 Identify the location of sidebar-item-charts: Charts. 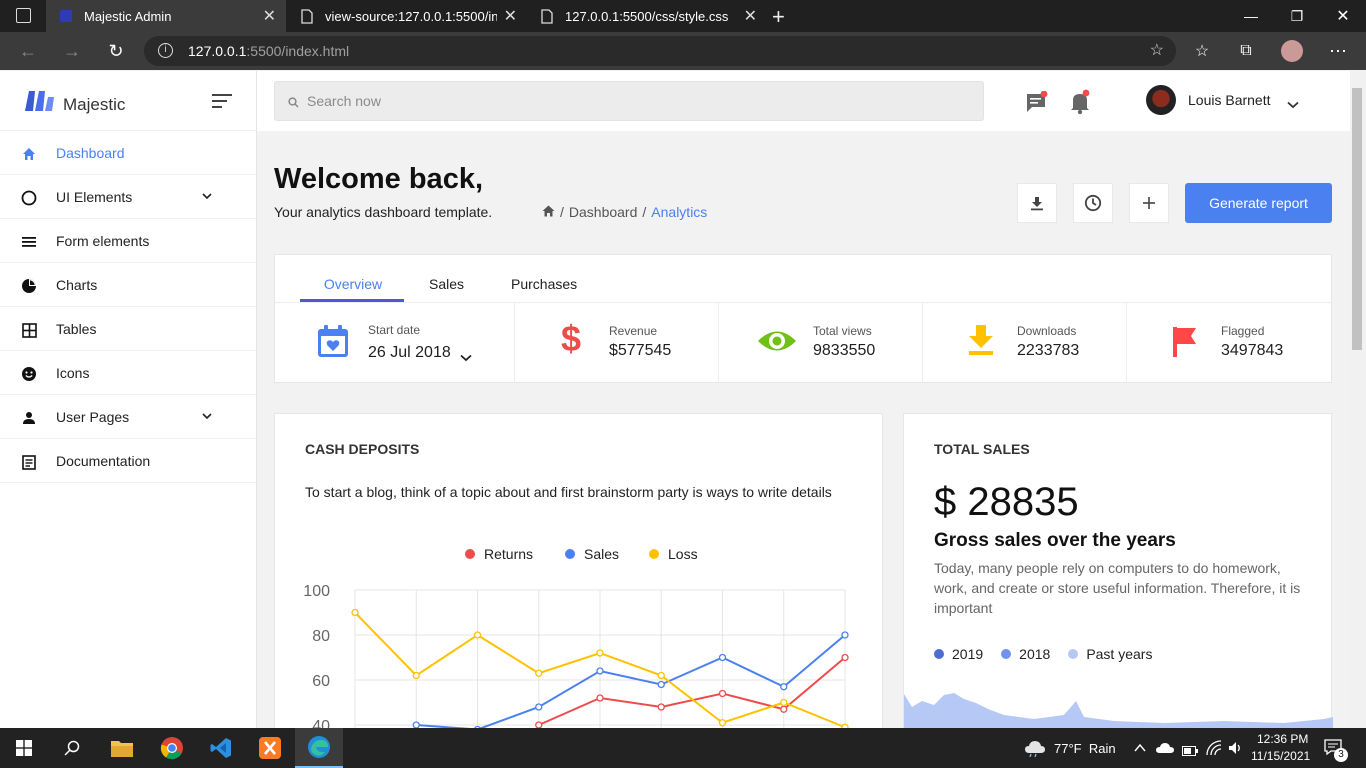
(128, 285).